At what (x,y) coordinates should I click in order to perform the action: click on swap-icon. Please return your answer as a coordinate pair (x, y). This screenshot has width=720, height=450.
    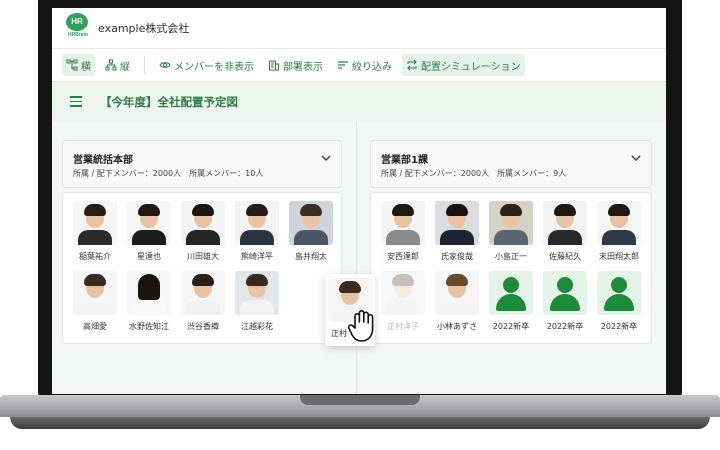
    Looking at the image, I should click on (412, 65).